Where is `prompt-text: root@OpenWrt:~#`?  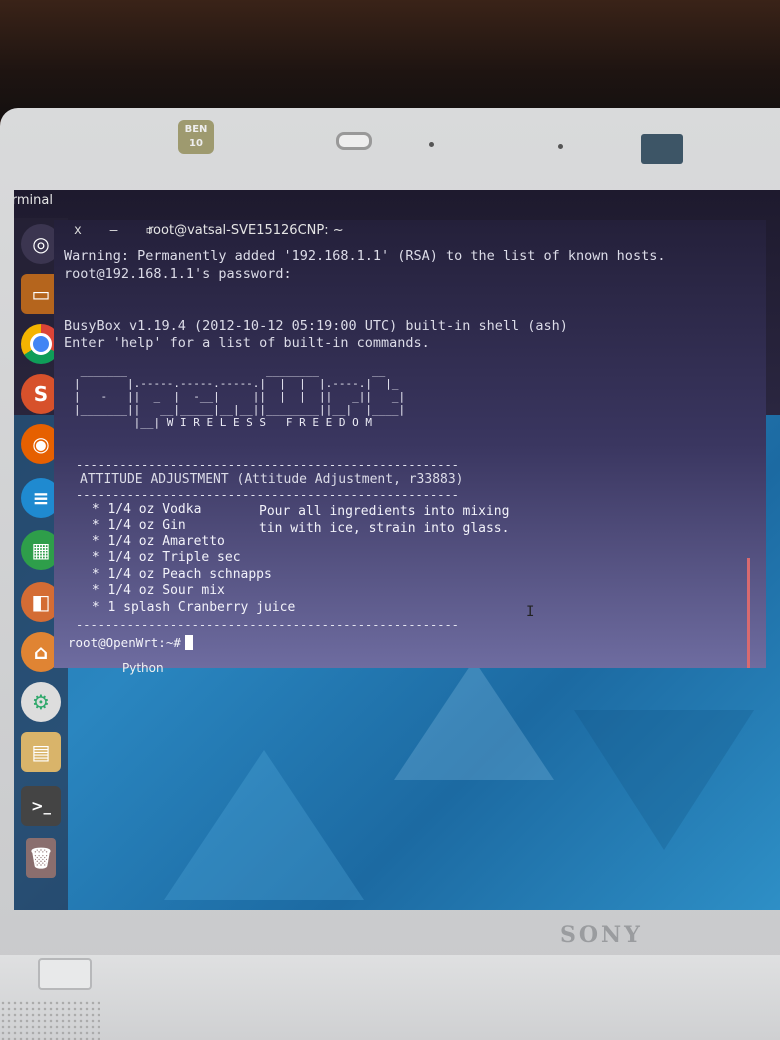
prompt-text: root@OpenWrt:~# is located at coordinates (124, 642).